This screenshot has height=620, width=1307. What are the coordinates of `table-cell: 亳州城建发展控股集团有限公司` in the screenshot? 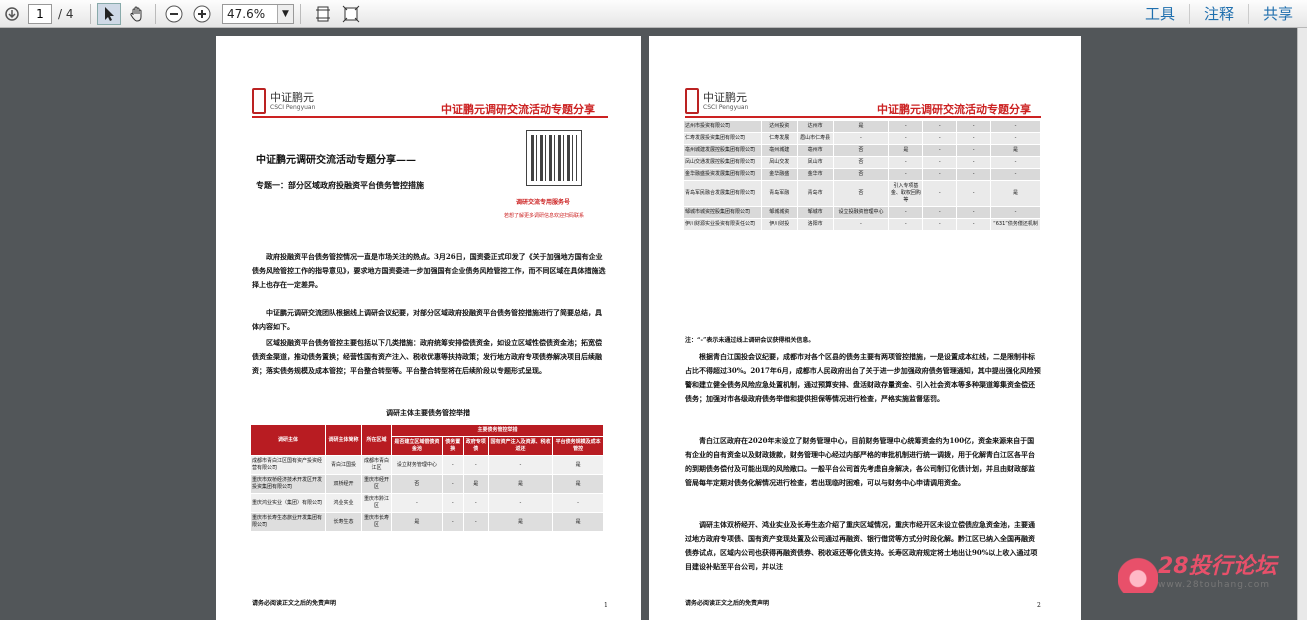 It's located at (722, 150).